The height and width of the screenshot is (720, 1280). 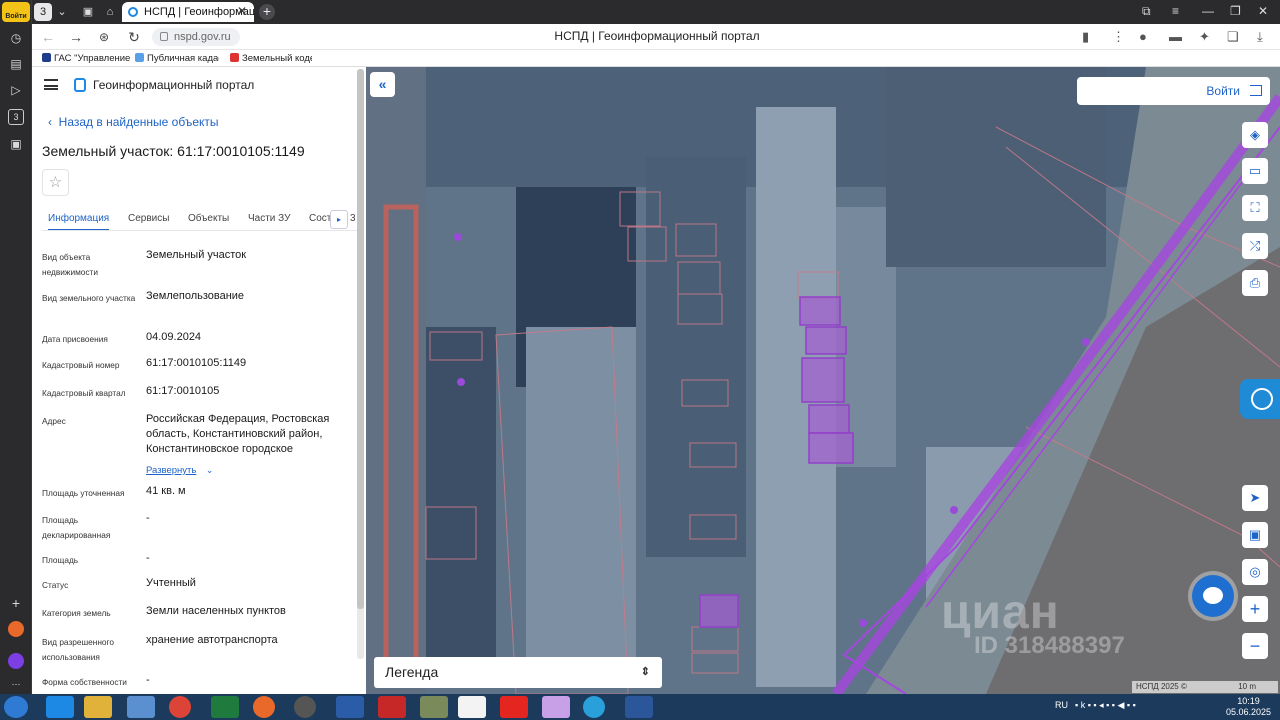 I want to click on devices-icon: ▣, so click(x=16, y=144).